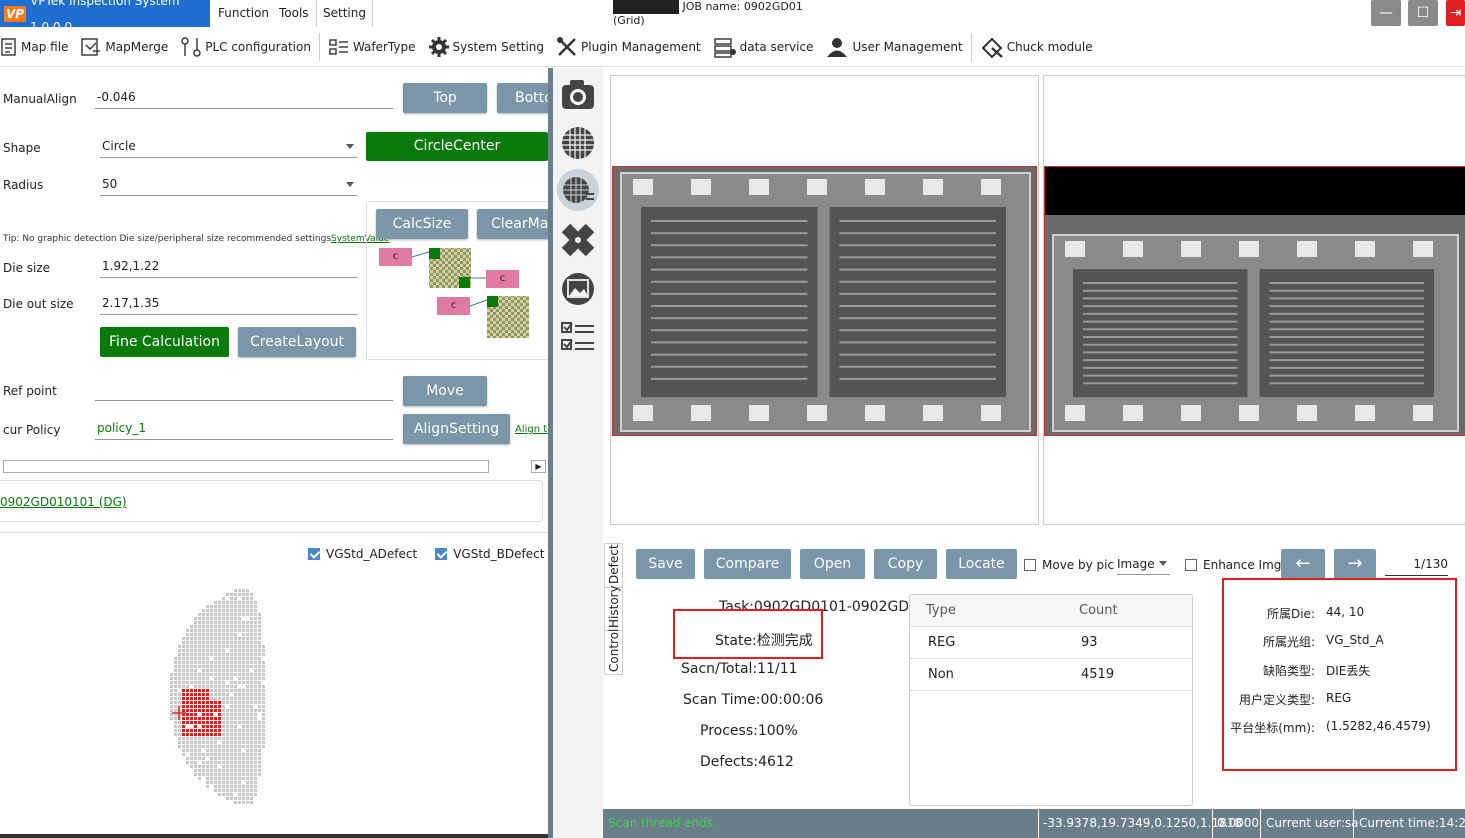  What do you see at coordinates (578, 289) in the screenshot?
I see `image-gallery-icon` at bounding box center [578, 289].